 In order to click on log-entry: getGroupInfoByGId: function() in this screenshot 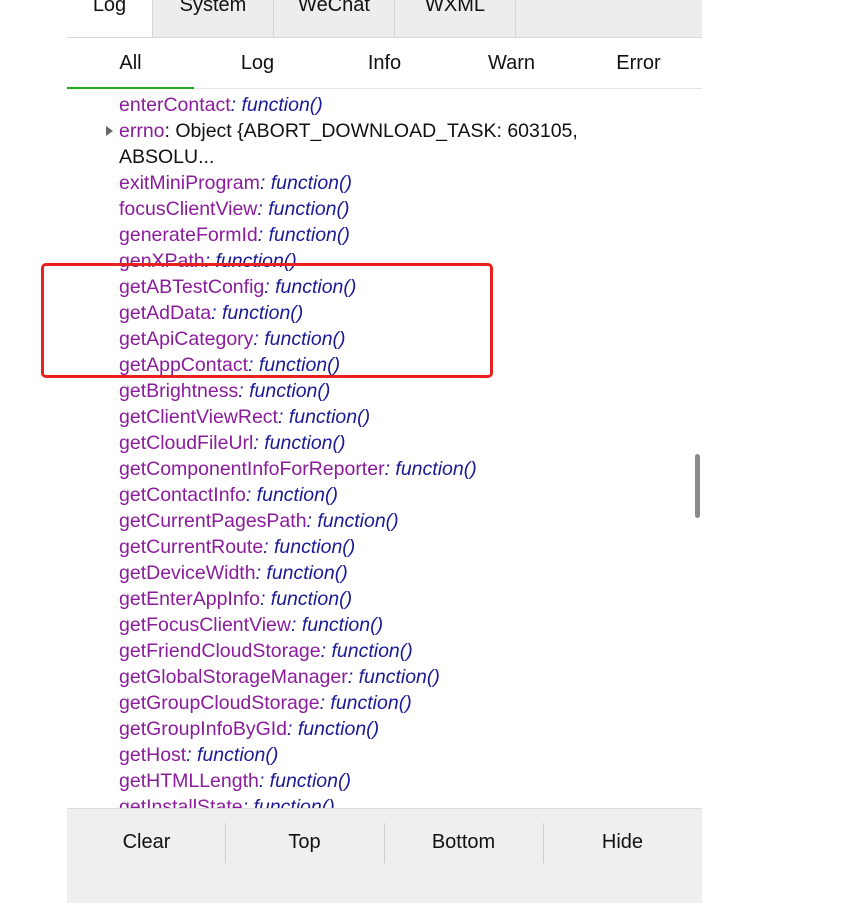, I will do `click(249, 729)`.